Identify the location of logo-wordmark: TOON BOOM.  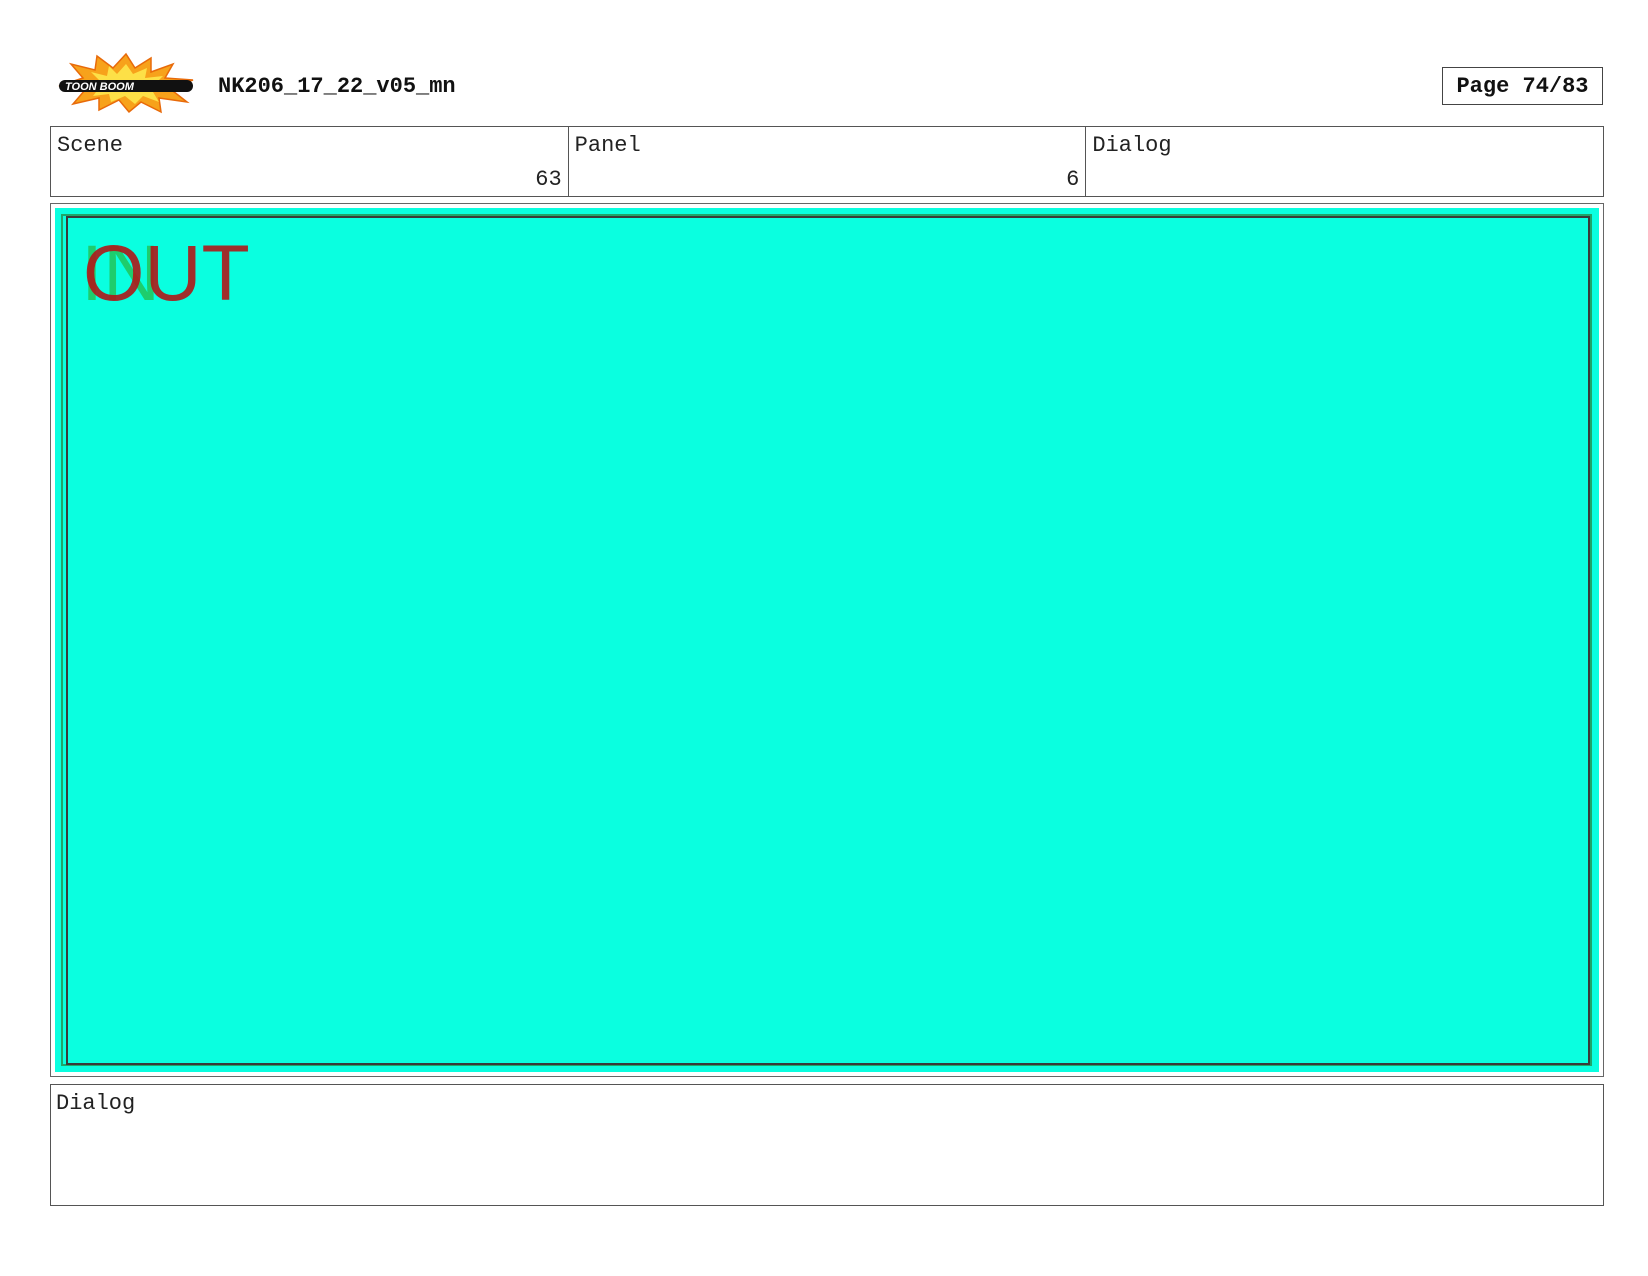
(100, 87).